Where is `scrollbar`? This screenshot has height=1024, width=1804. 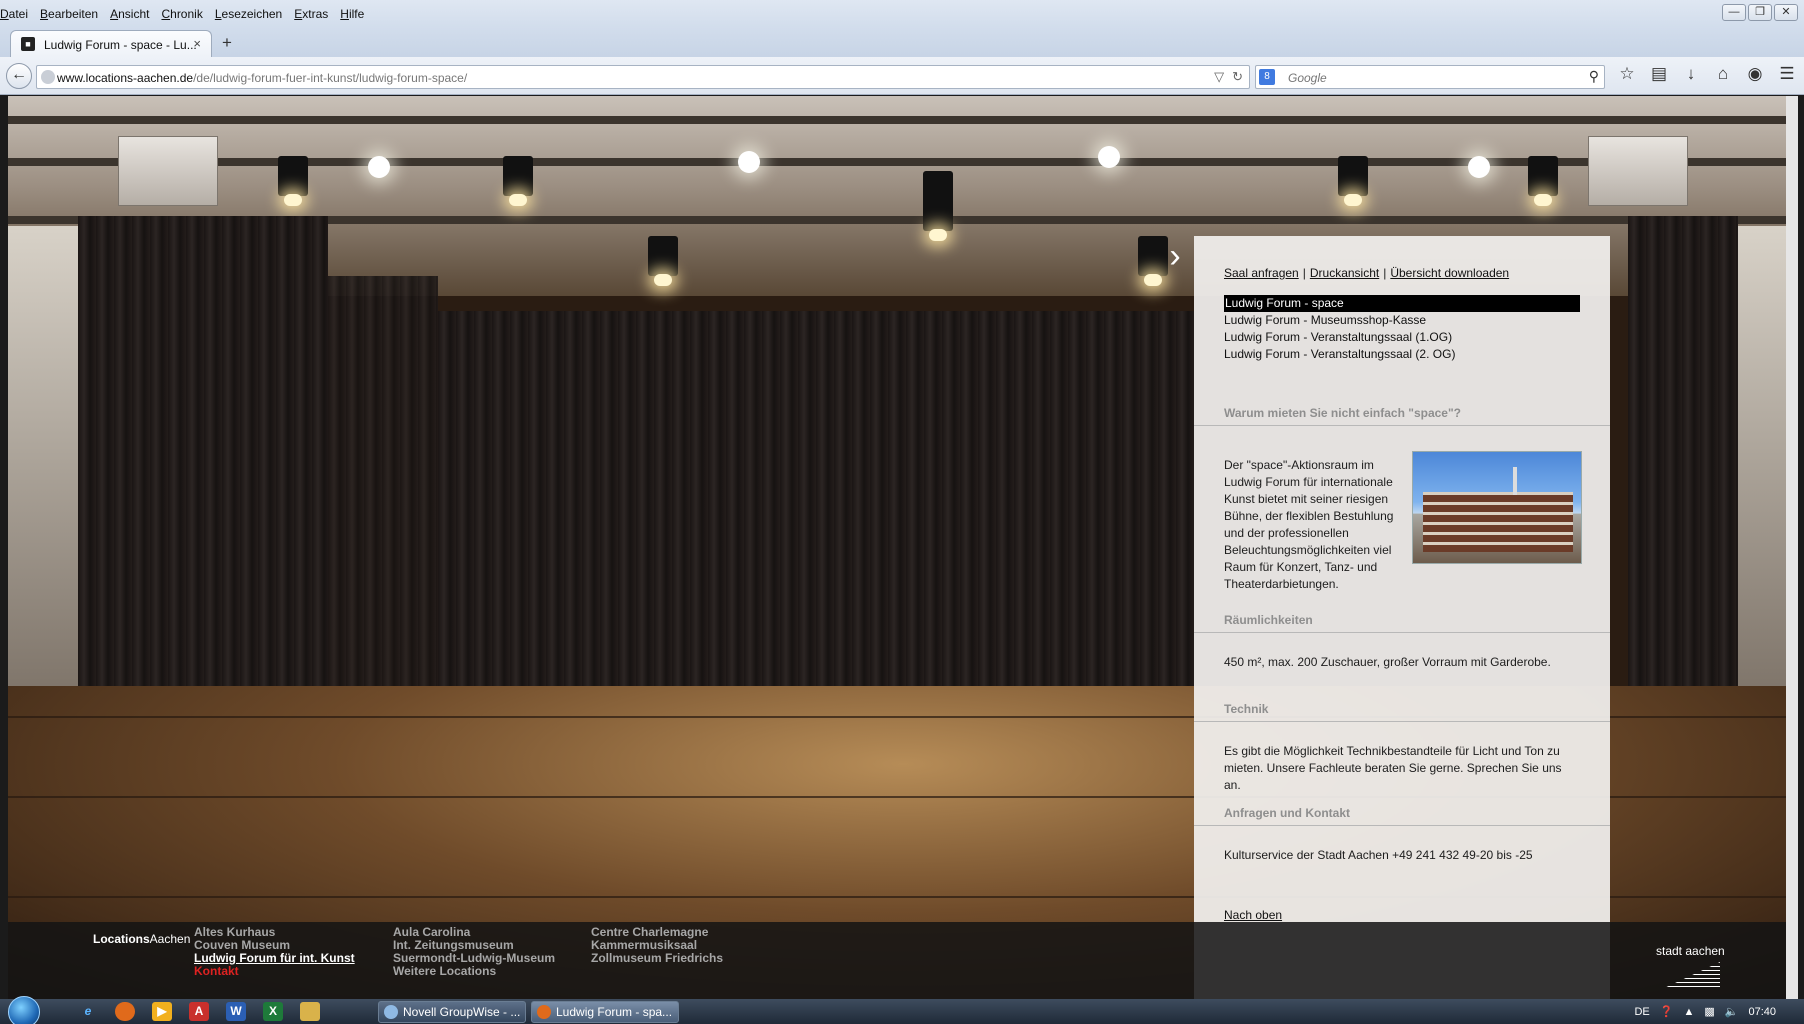
scrollbar is located at coordinates (1792, 547).